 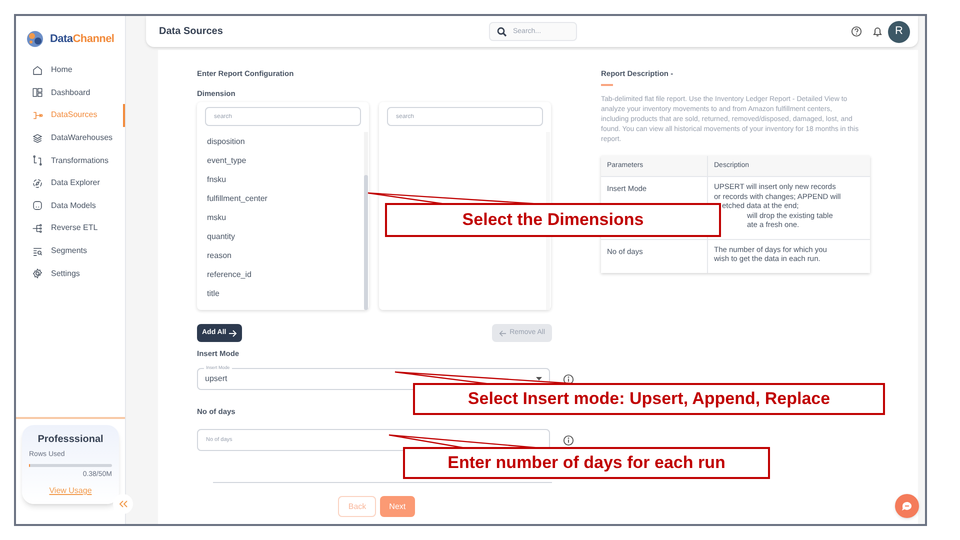 I want to click on search-icon, so click(x=502, y=31).